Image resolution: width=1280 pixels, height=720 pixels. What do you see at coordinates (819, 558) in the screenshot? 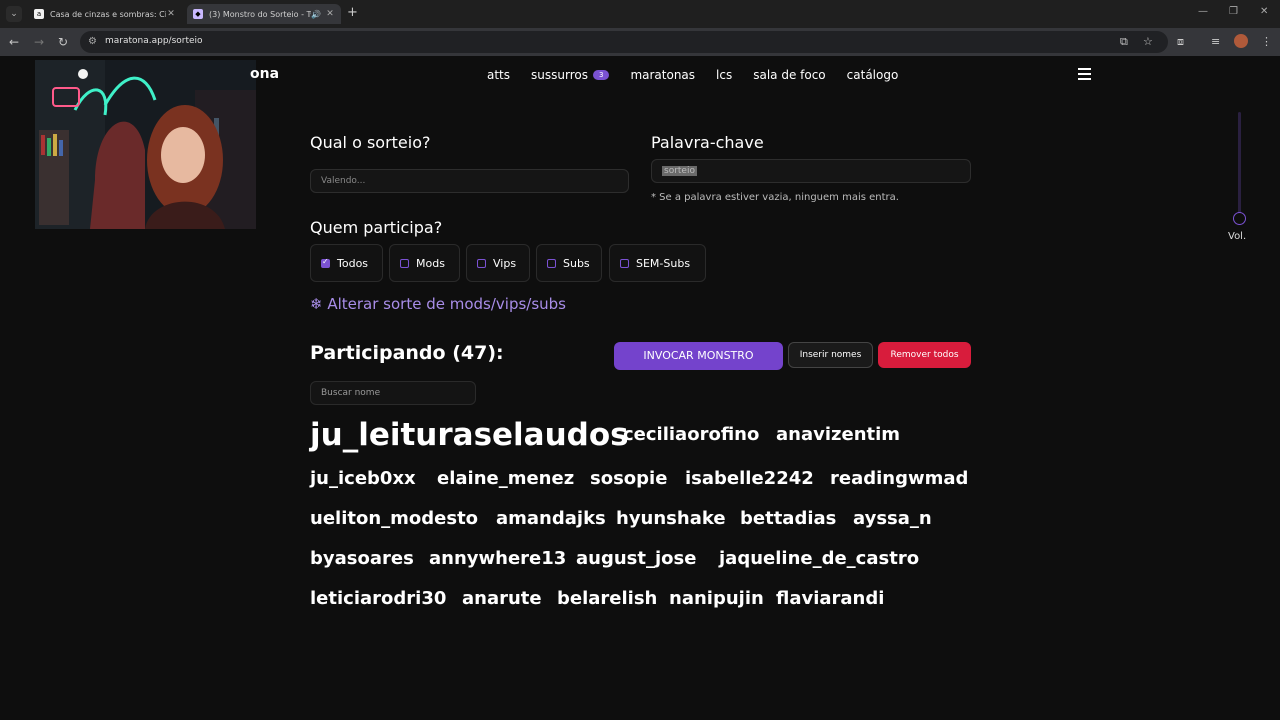
I see `participant-name: jaqueline_de_castro` at bounding box center [819, 558].